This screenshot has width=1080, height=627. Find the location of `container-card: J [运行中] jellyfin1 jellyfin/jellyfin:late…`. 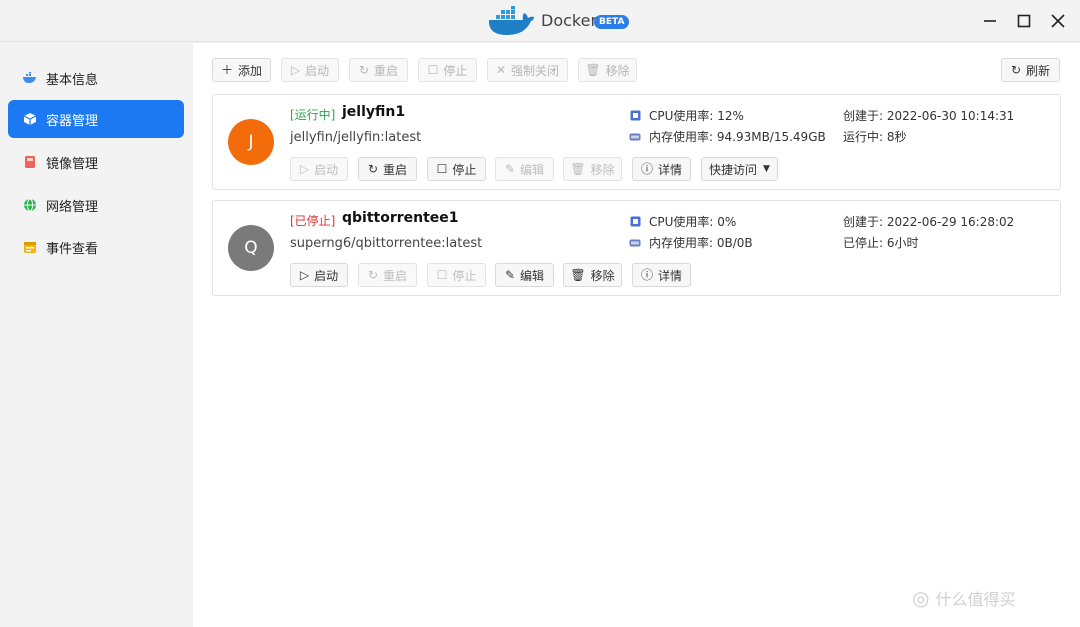

container-card: J [运行中] jellyfin1 jellyfin/jellyfin:late… is located at coordinates (636, 142).